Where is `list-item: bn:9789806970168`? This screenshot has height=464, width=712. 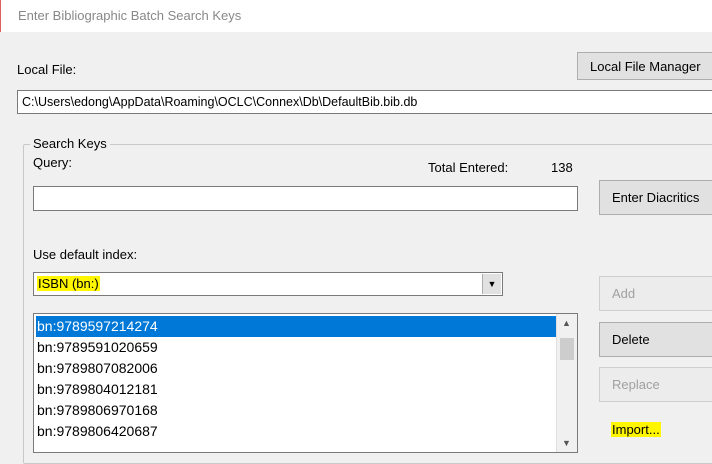
list-item: bn:9789806970168 is located at coordinates (296, 410).